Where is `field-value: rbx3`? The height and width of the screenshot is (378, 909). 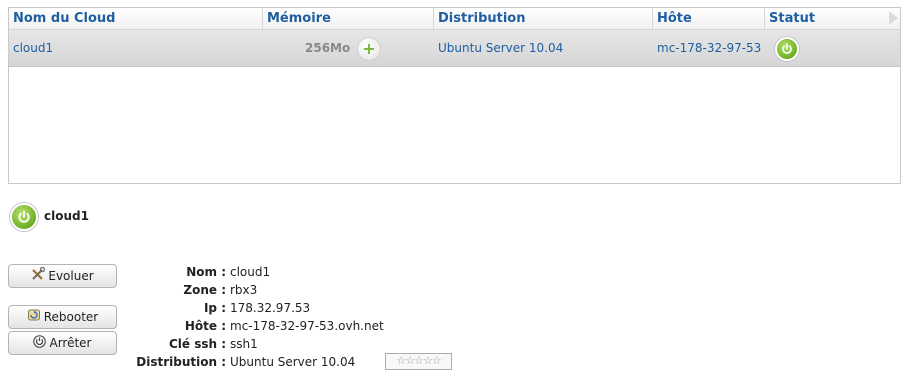
field-value: rbx3 is located at coordinates (244, 290).